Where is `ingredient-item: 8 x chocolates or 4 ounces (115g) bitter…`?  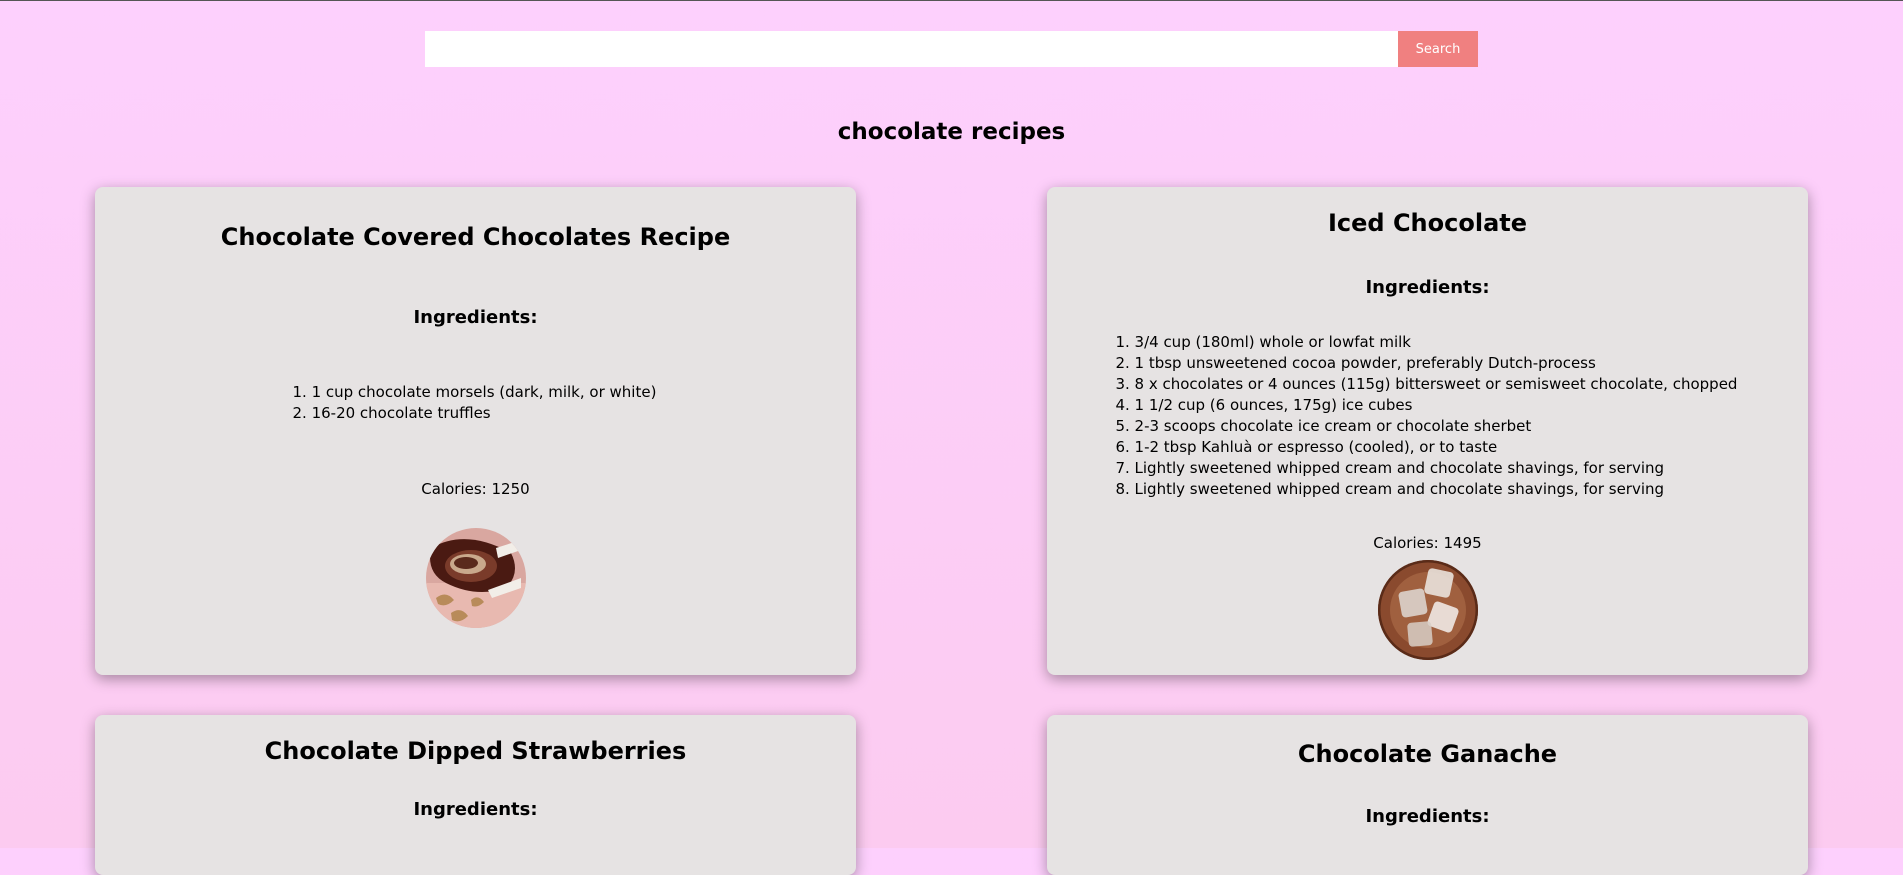 ingredient-item: 8 x chocolates or 4 ounces (115g) bitter… is located at coordinates (1436, 384).